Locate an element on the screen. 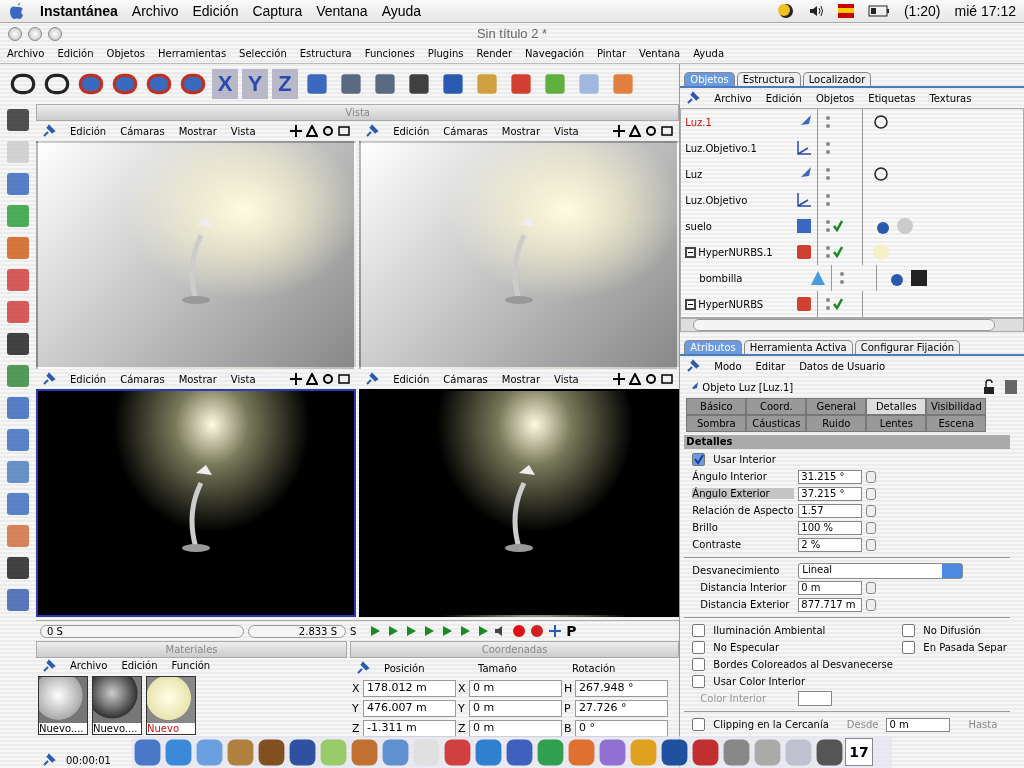 Image resolution: width=1024 pixels, height=768 pixels. tab: Visibilidad is located at coordinates (956, 406).